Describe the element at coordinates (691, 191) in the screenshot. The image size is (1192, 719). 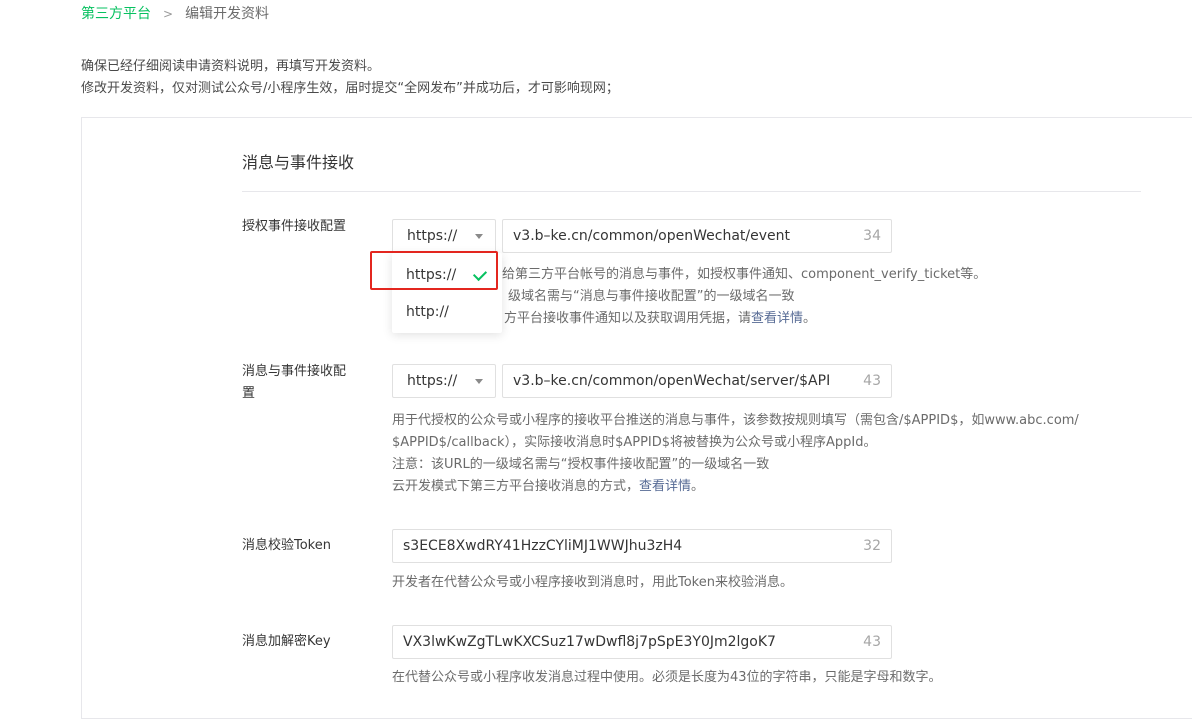
I see `section-divider` at that location.